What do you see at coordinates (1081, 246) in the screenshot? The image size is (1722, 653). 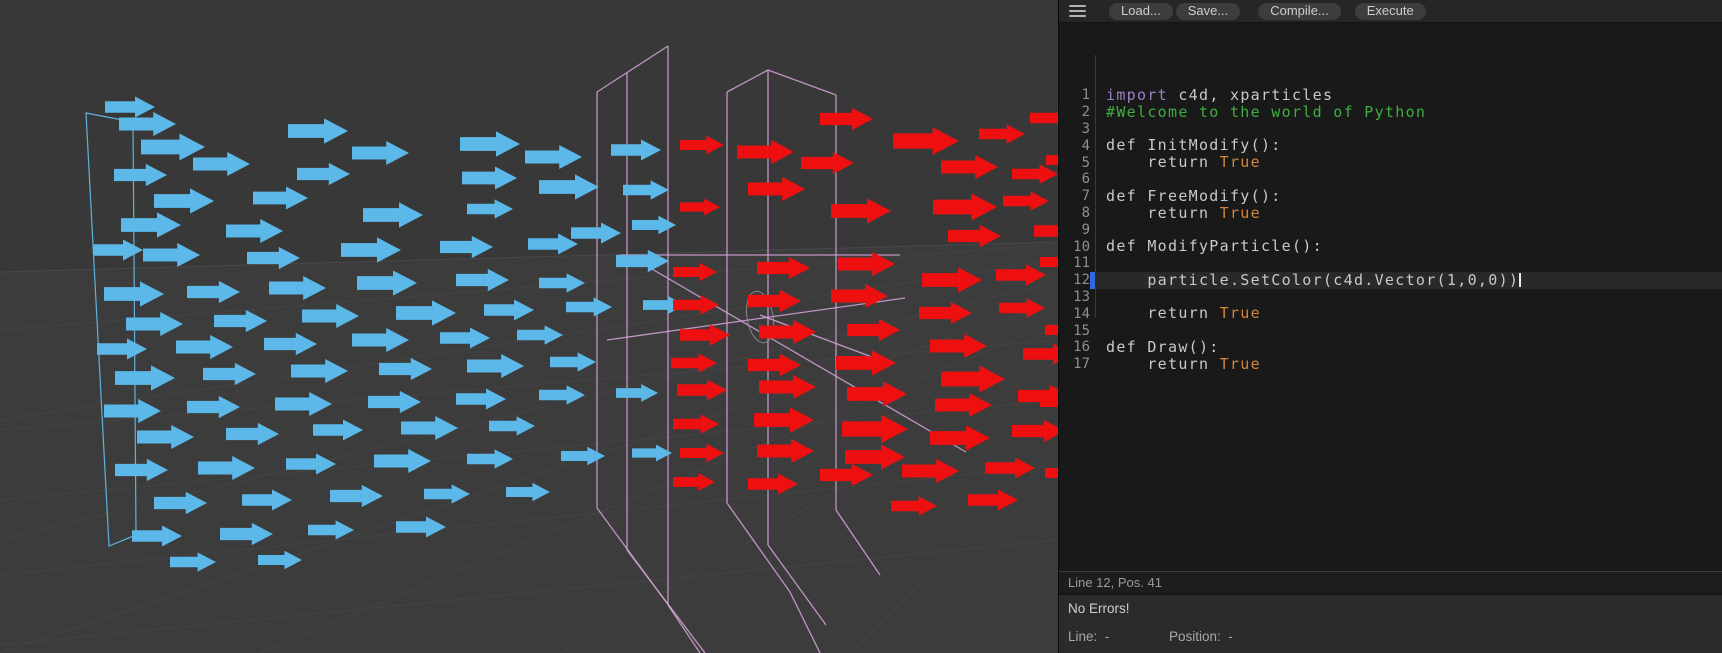 I see `line-number: 10` at bounding box center [1081, 246].